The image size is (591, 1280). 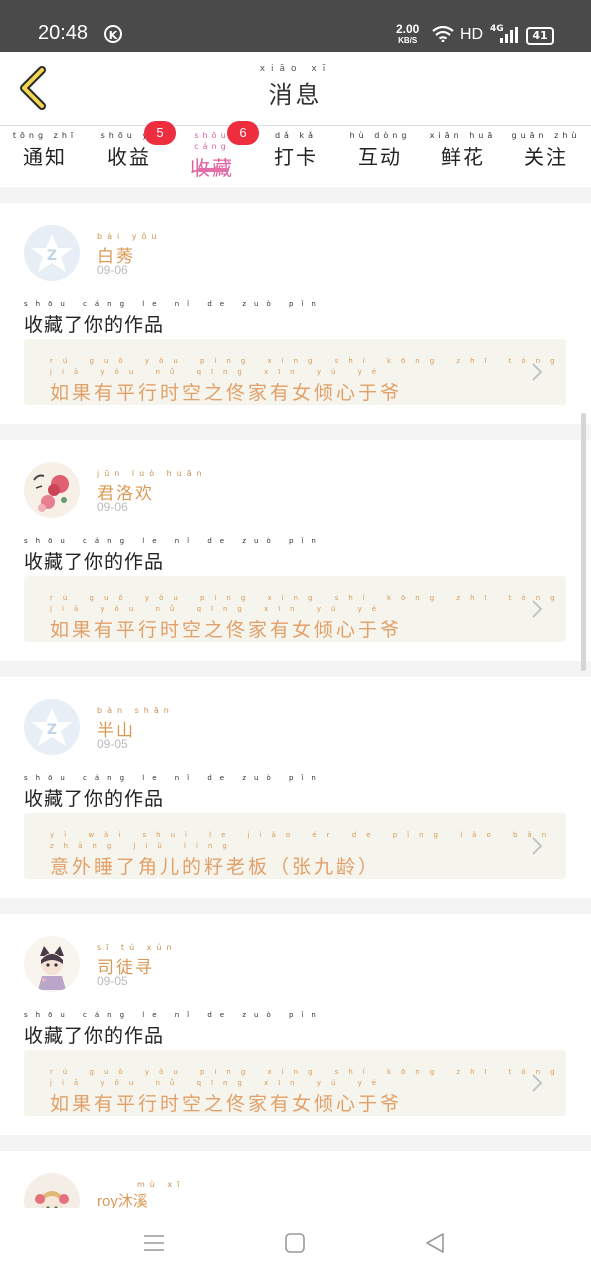 What do you see at coordinates (161, 1184) in the screenshot?
I see `username-pinyin: mù xī` at bounding box center [161, 1184].